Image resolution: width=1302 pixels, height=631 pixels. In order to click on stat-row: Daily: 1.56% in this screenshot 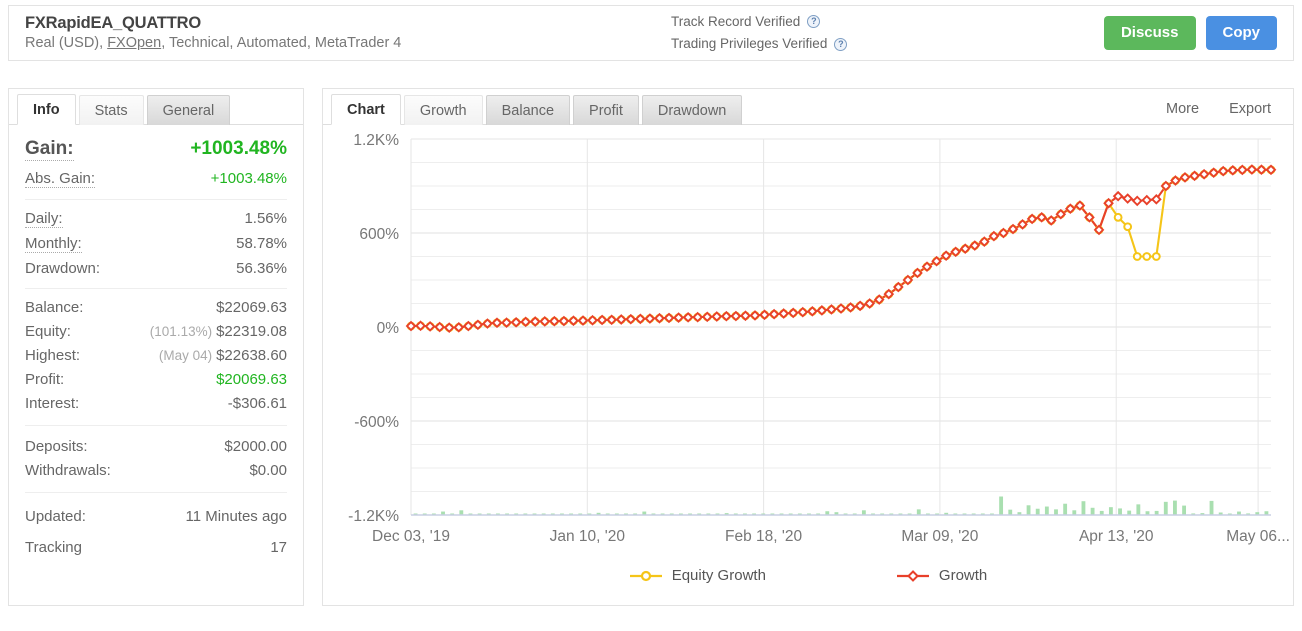, I will do `click(156, 218)`.